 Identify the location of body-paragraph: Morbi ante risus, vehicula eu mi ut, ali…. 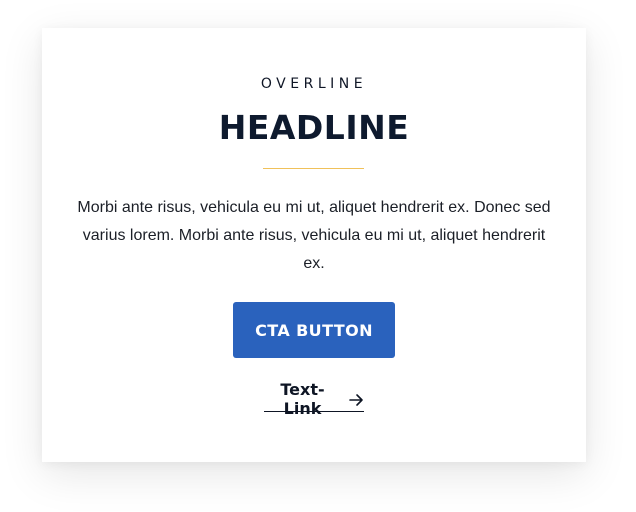
(314, 235).